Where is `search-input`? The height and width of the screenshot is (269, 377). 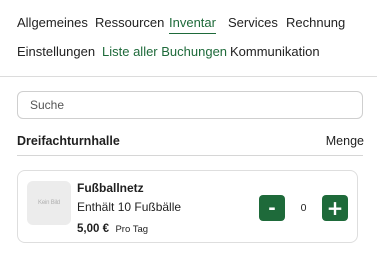 search-input is located at coordinates (190, 105).